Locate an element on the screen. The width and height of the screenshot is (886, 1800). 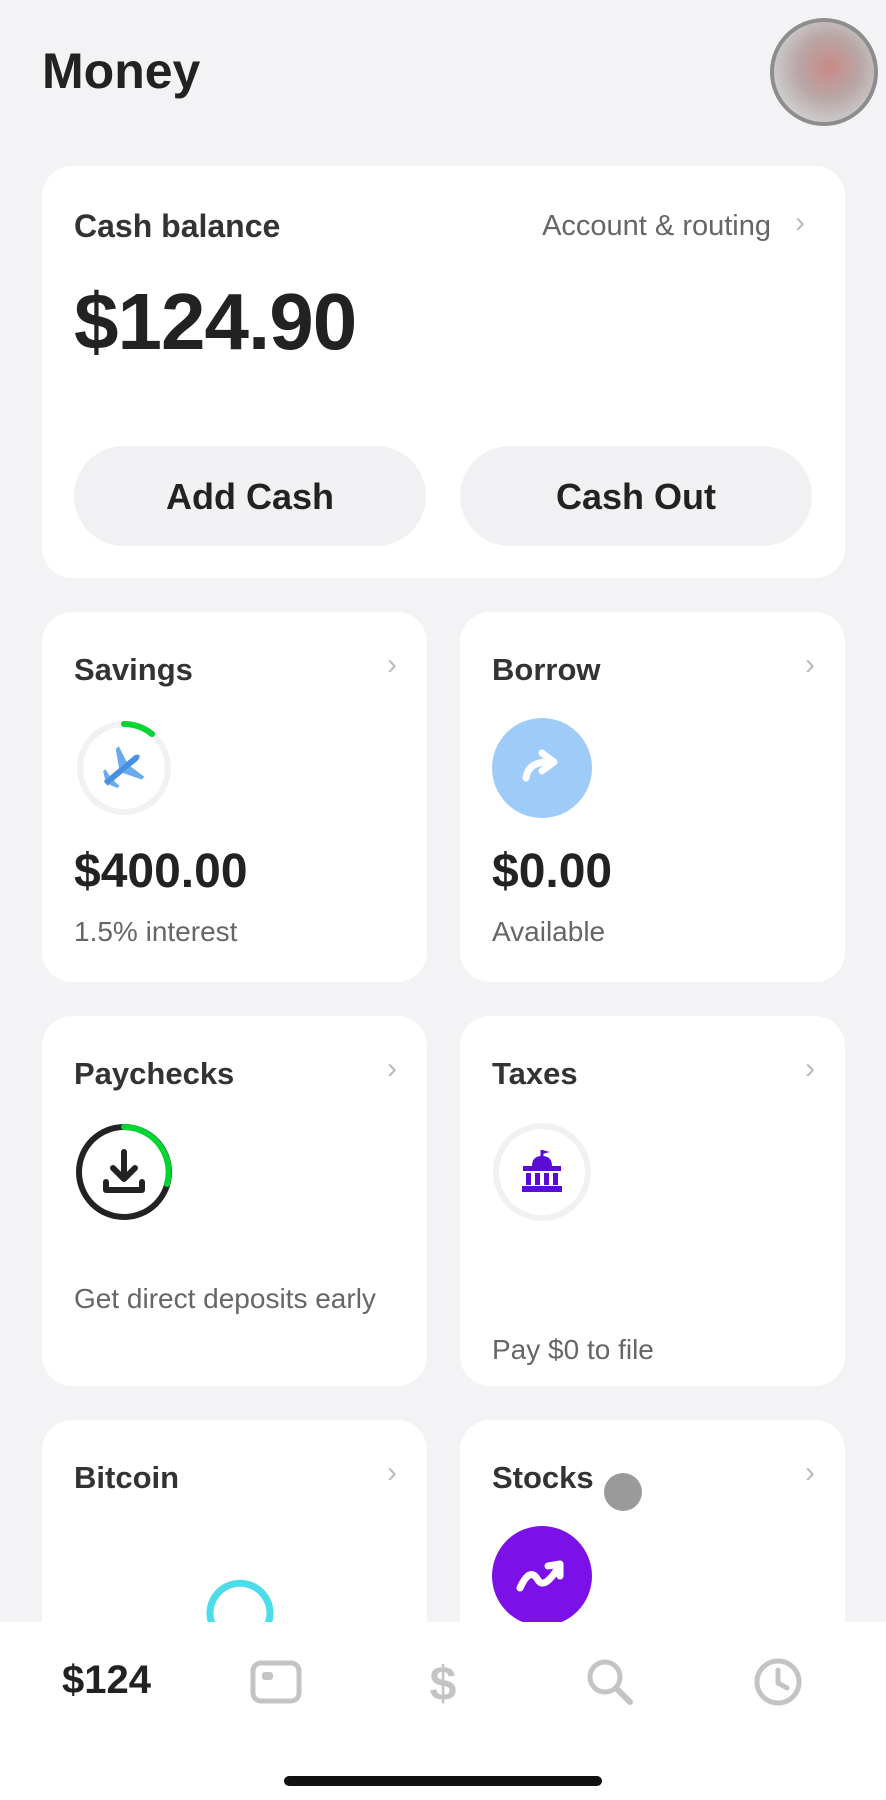
taxes-tile: Taxes › Pay $0 to file is located at coordinates (652, 1201).